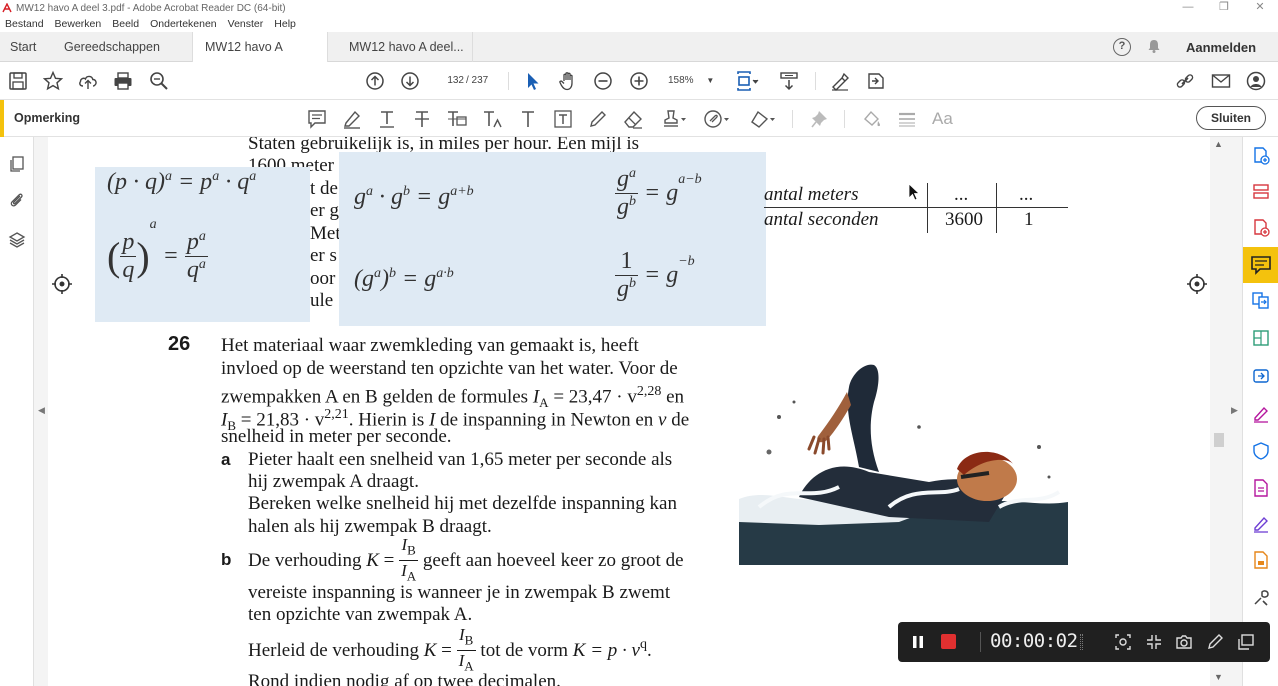 This screenshot has height=686, width=1278. I want to click on layers-icon, so click(17, 241).